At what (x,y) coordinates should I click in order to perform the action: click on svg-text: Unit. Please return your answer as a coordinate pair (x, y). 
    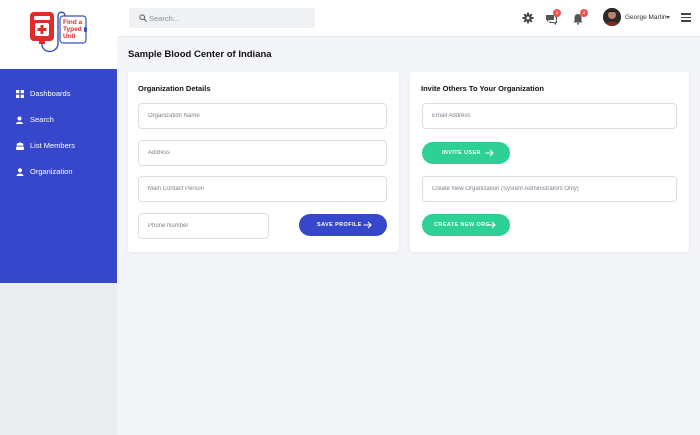
    Looking at the image, I should click on (69, 36).